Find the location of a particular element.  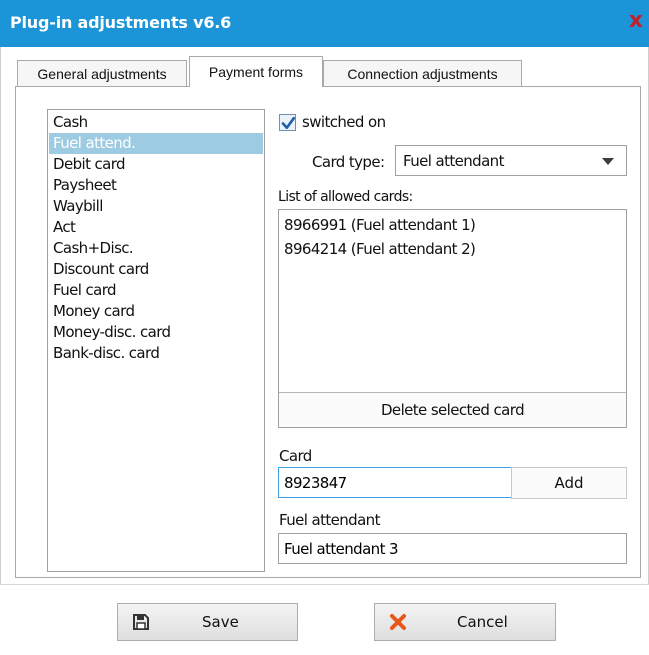

list-item: Fuel card is located at coordinates (156, 290).